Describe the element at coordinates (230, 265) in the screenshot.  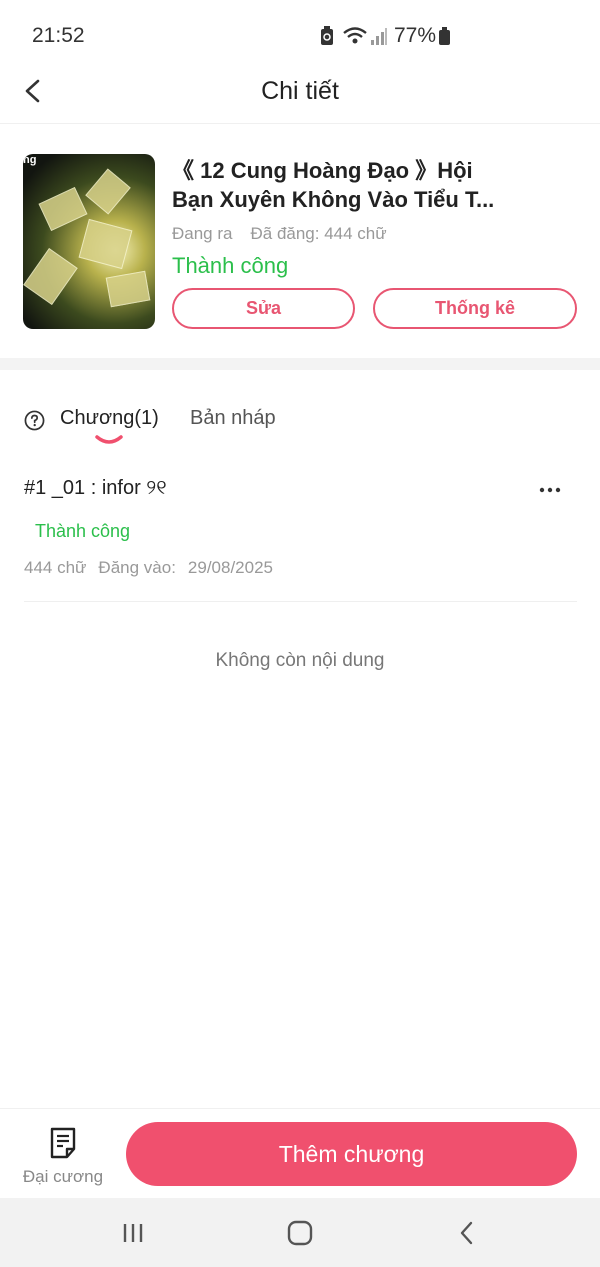
I see `book-status: Thành công` at that location.